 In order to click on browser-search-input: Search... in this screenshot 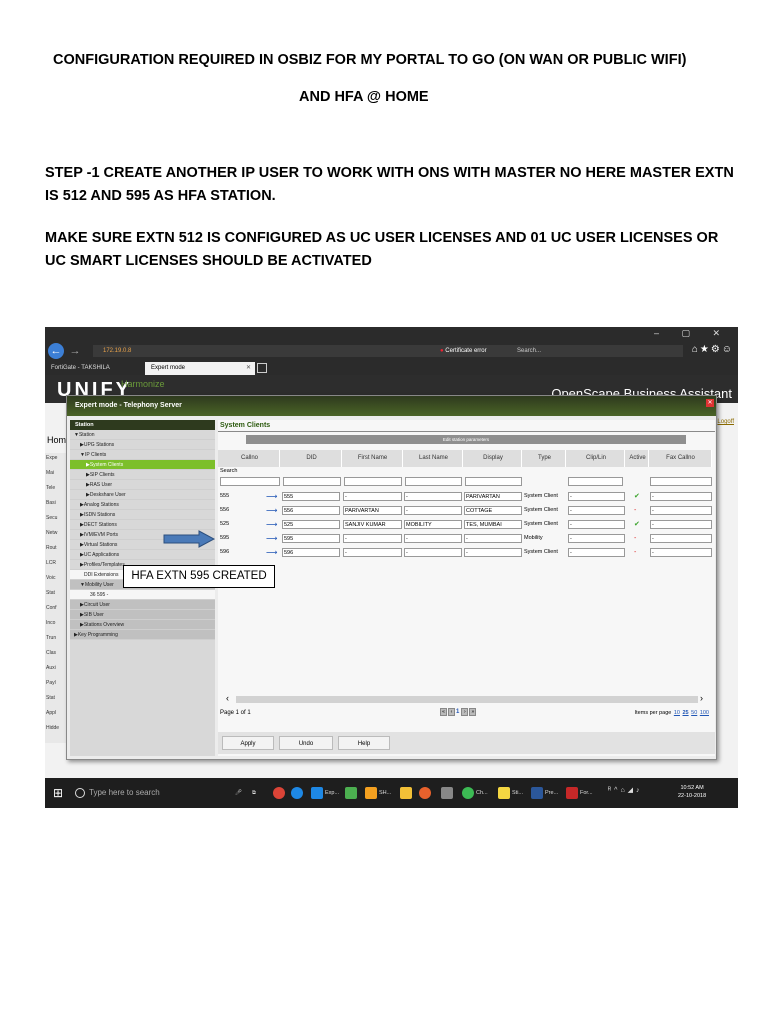, I will do `click(598, 351)`.